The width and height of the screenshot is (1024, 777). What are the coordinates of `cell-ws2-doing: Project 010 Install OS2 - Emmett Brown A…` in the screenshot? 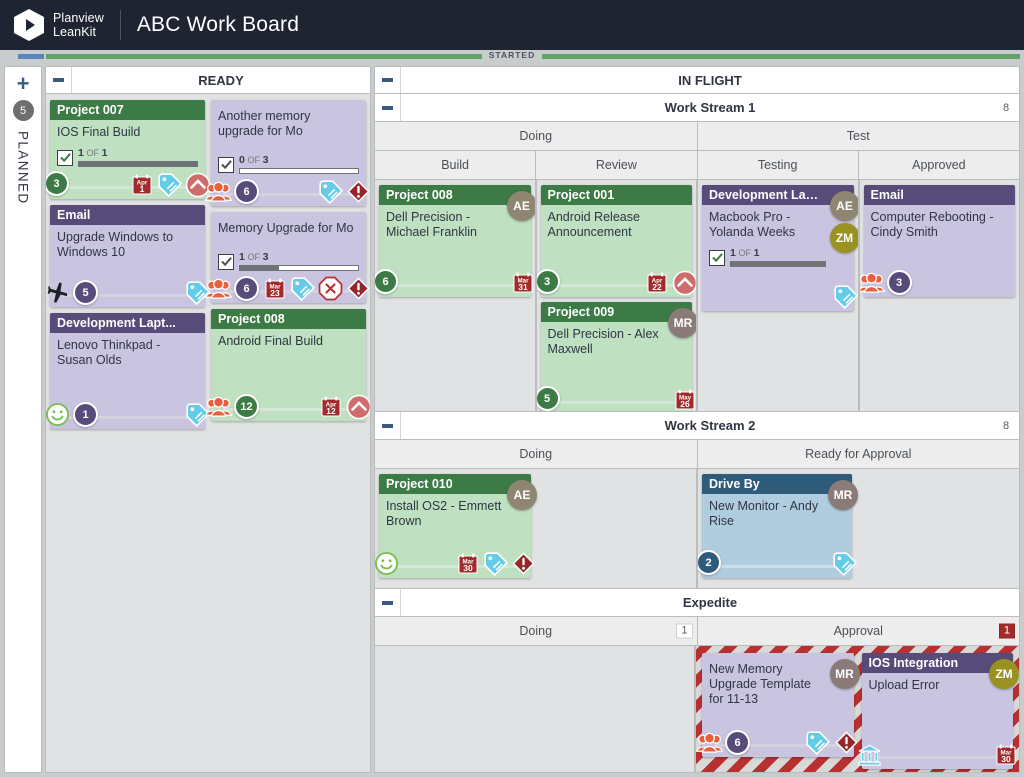 It's located at (535, 529).